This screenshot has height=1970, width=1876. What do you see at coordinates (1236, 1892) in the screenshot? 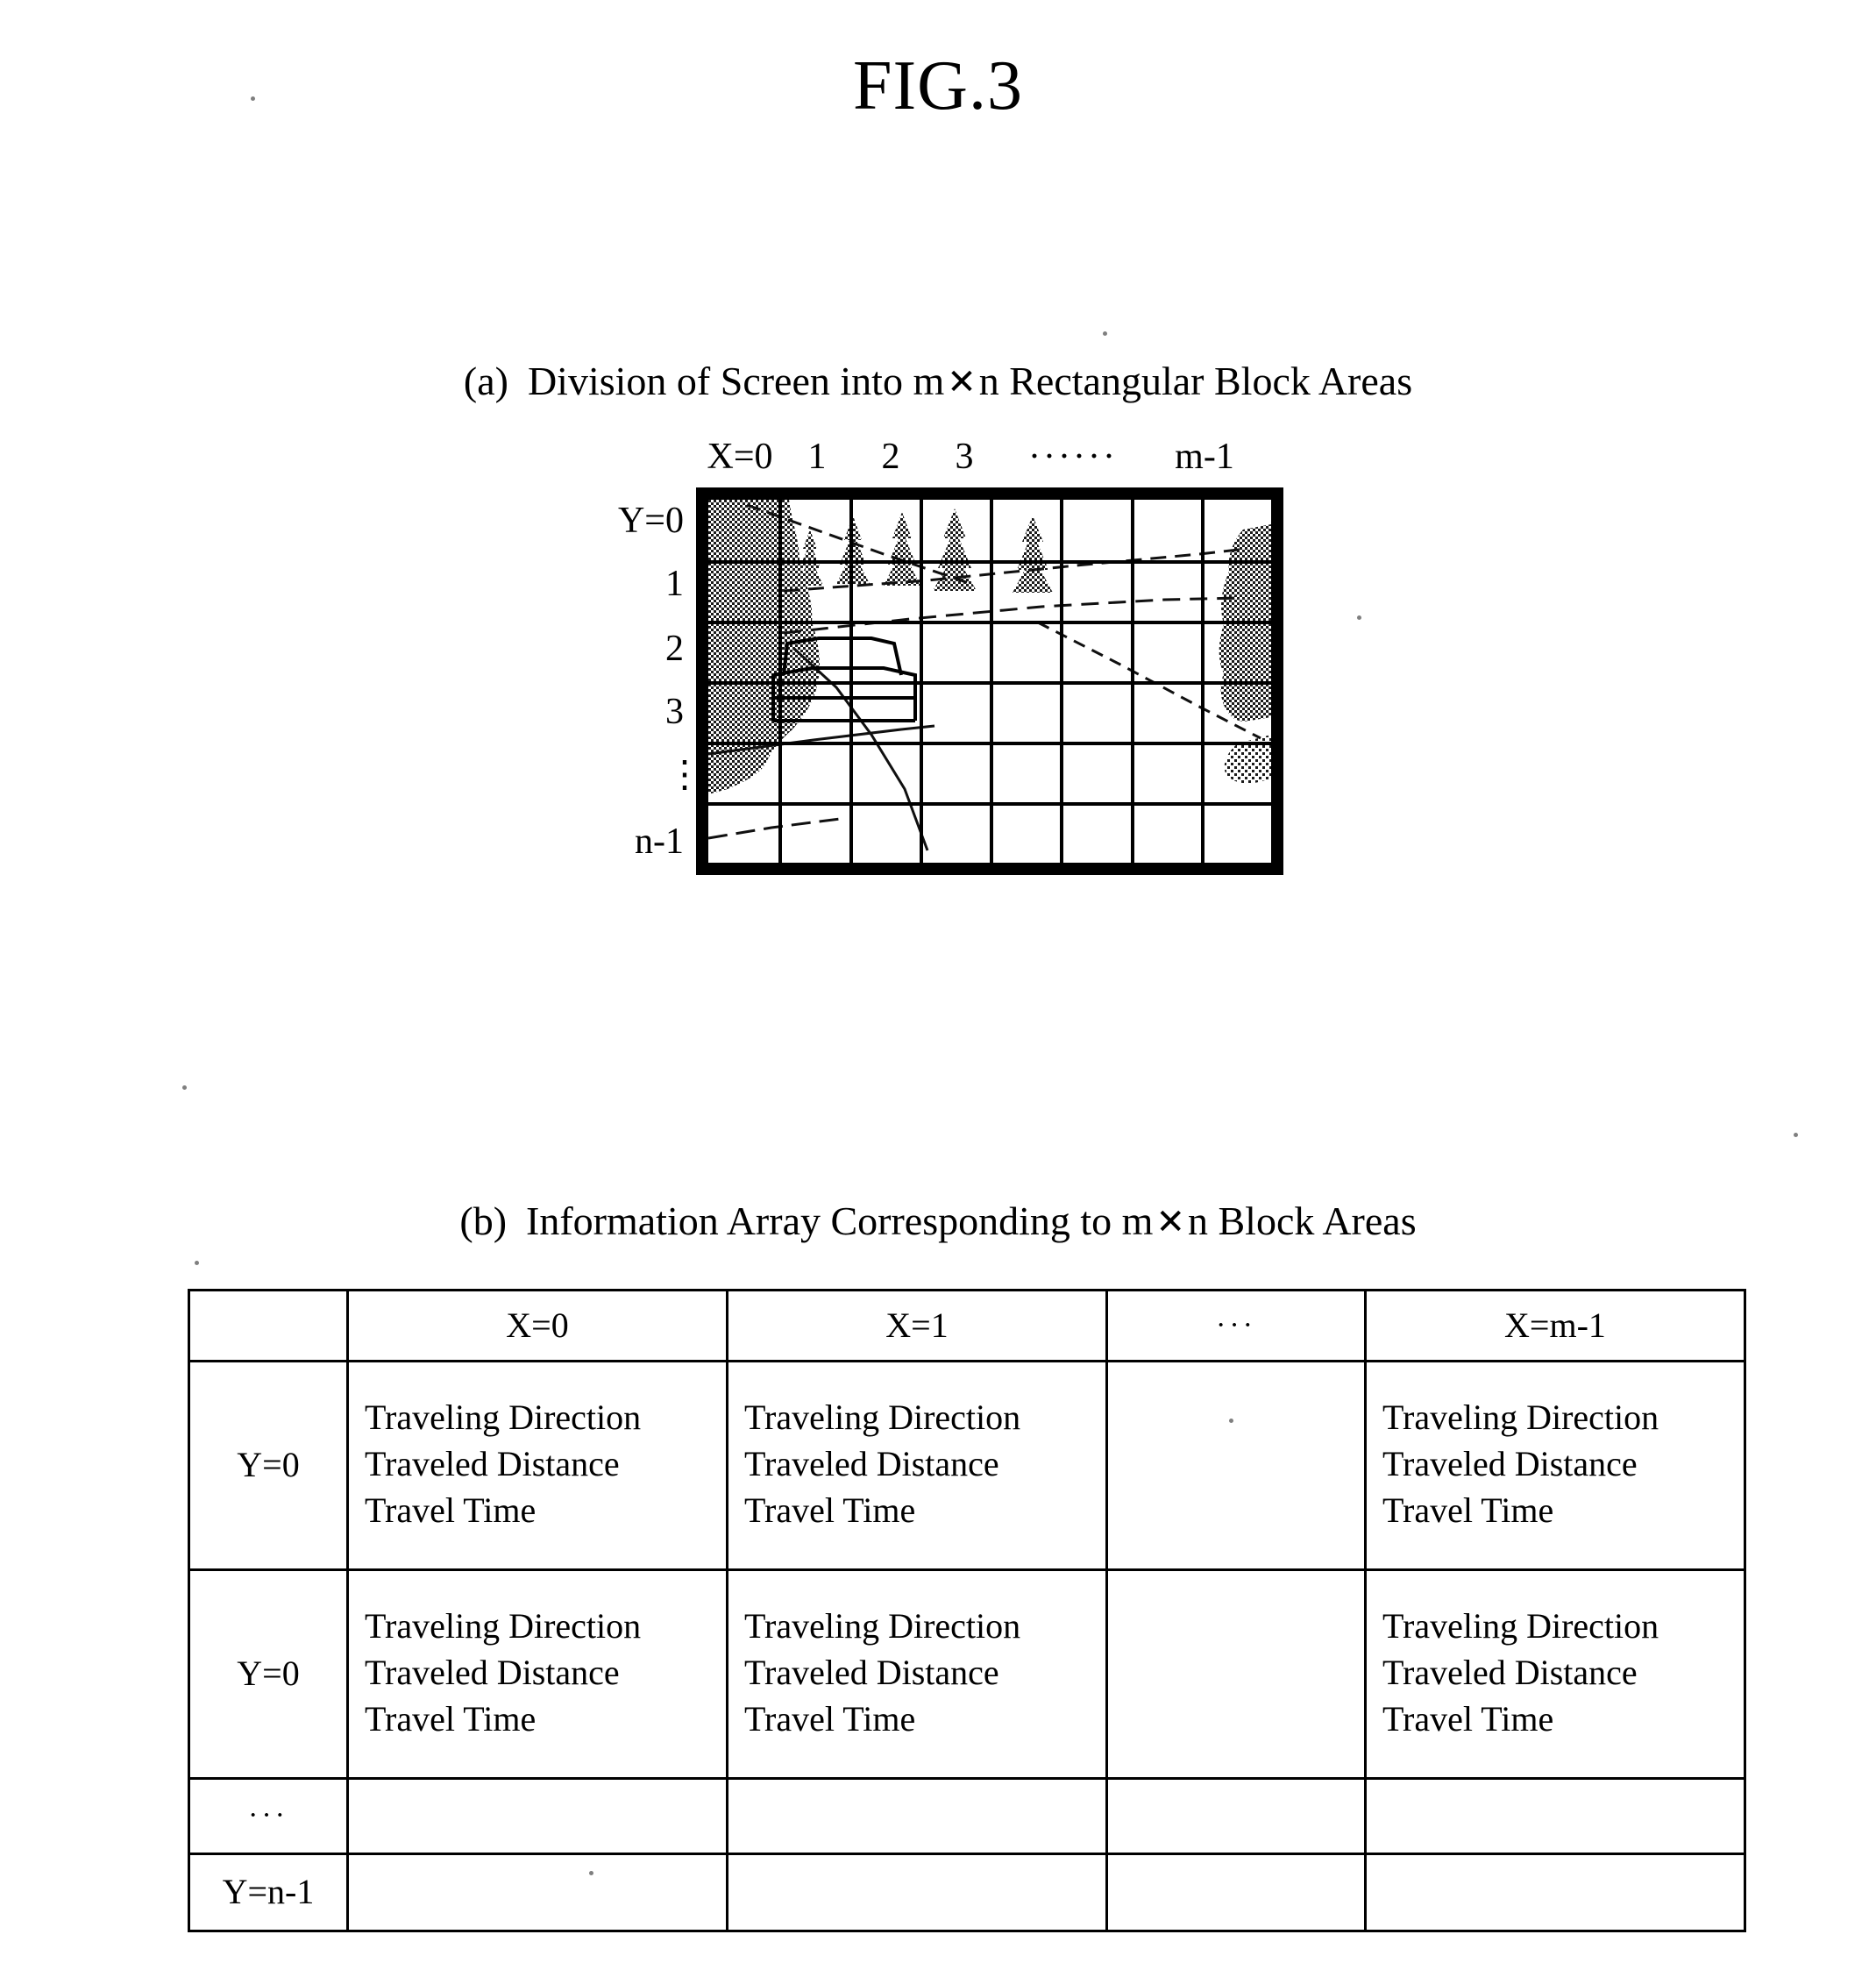
I see `table-cell-yn1-ellipsis` at bounding box center [1236, 1892].